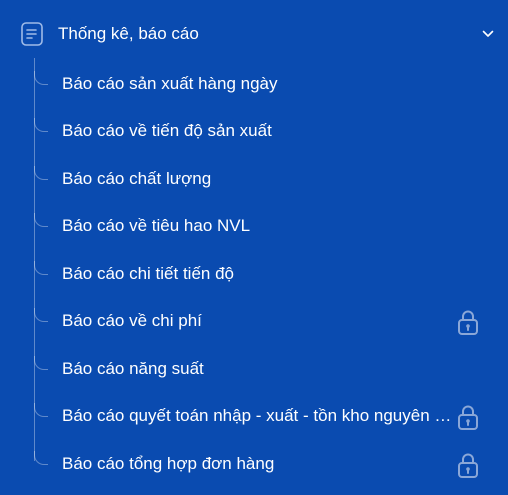 Image resolution: width=508 pixels, height=495 pixels. Describe the element at coordinates (128, 33) in the screenshot. I see `group-title: Thống kê, báo cáo` at that location.